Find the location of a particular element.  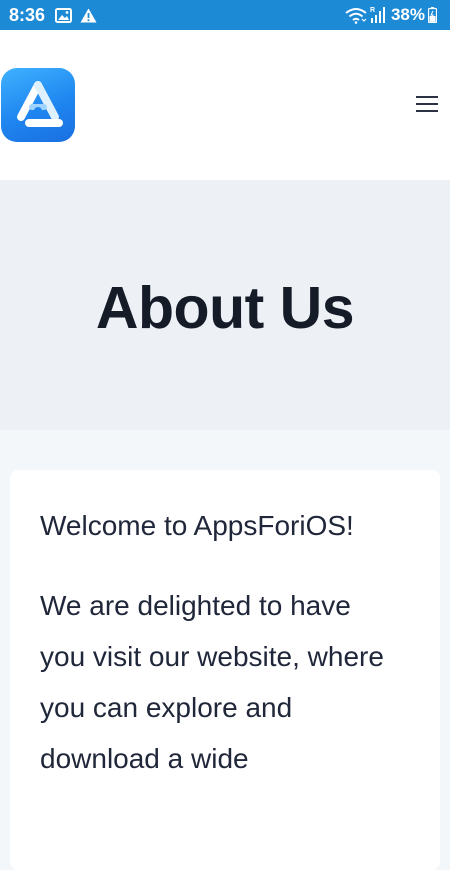

status-time: 8:36 is located at coordinates (27, 14).